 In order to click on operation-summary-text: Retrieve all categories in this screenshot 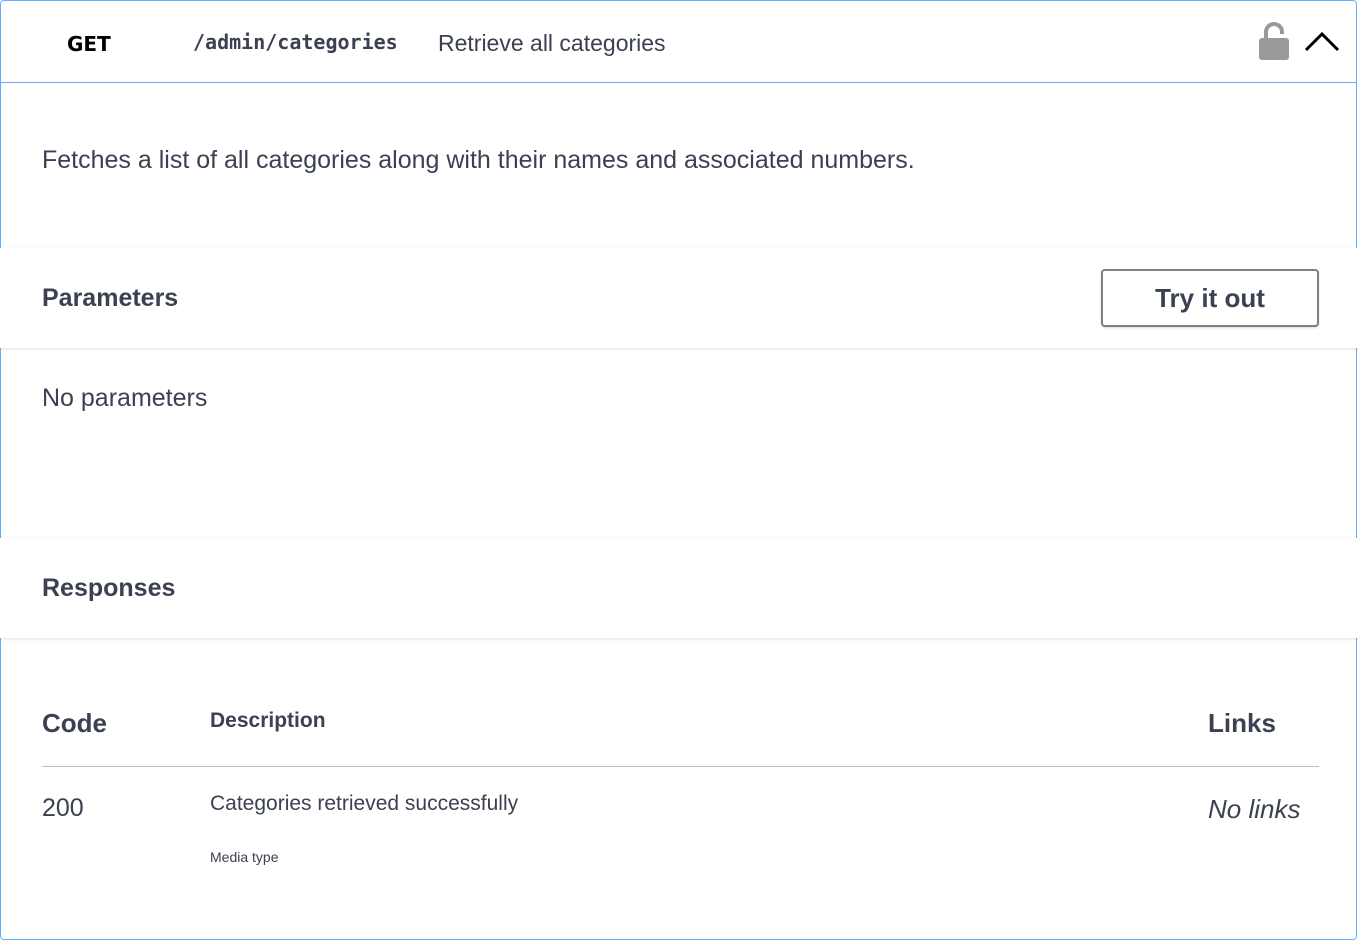, I will do `click(552, 43)`.